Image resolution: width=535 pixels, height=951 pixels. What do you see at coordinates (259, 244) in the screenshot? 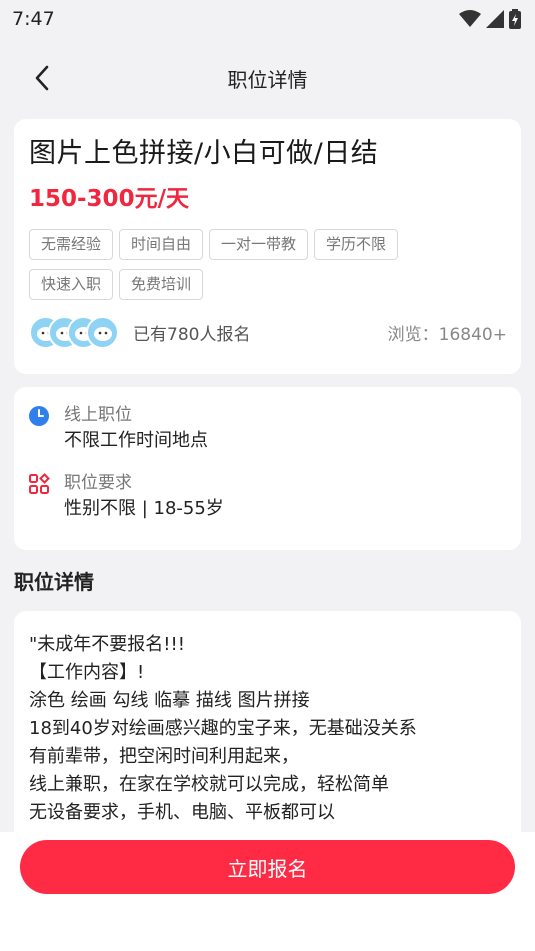
I see `tag: 一对一带教` at bounding box center [259, 244].